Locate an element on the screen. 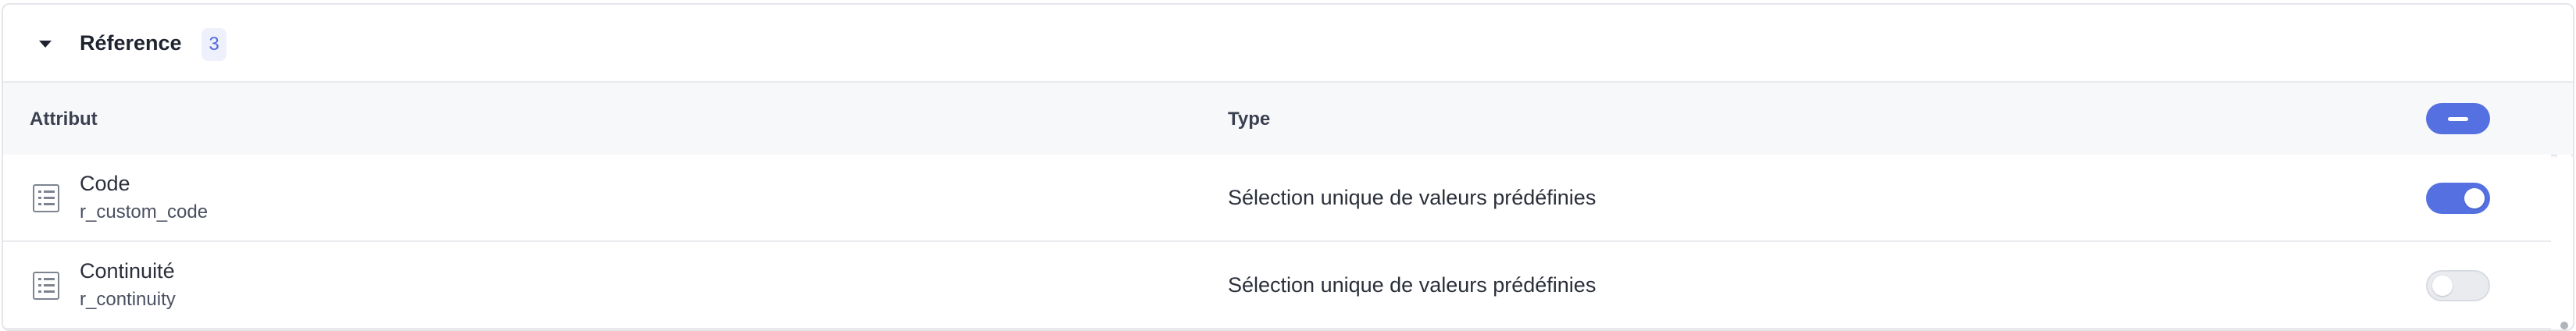 This screenshot has width=2576, height=331. attribute-code: r_continuity is located at coordinates (128, 299).